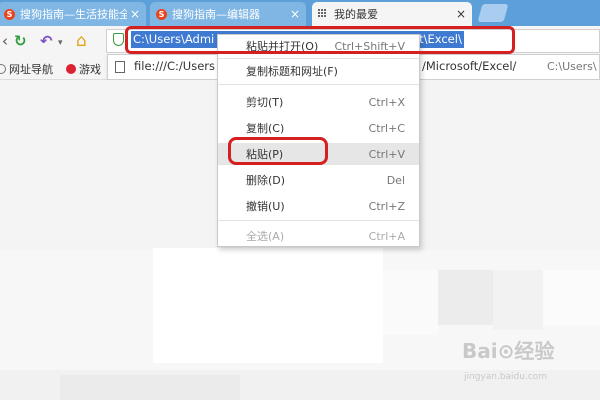 This screenshot has height=400, width=600. What do you see at coordinates (318, 128) in the screenshot?
I see `menu-item-copy: 复制(C) Ctrl+C` at bounding box center [318, 128].